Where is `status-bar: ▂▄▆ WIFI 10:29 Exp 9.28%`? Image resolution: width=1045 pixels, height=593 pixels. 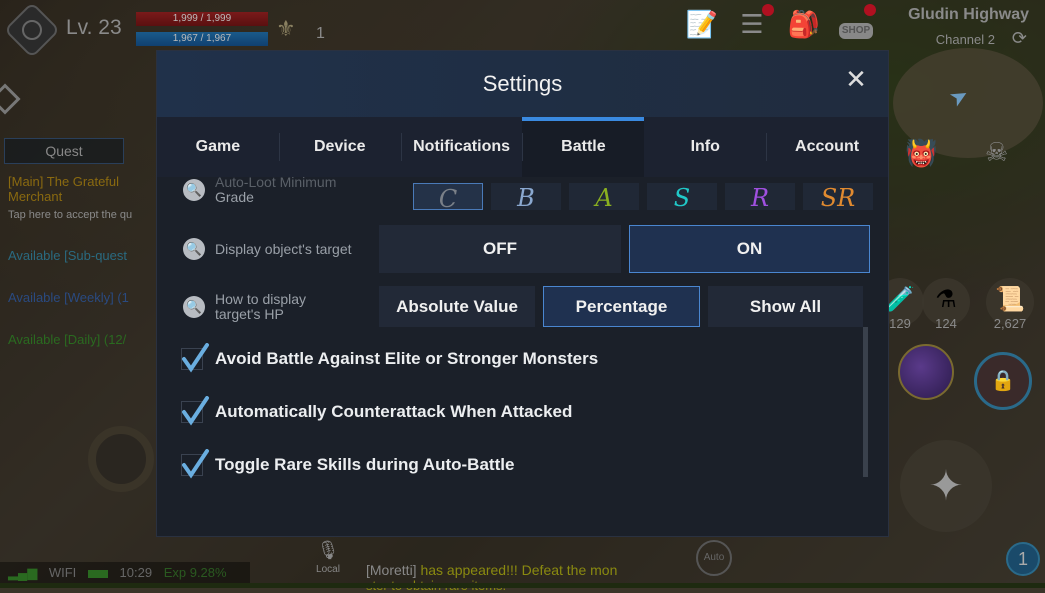
status-bar: ▂▄▆ WIFI 10:29 Exp 9.28% is located at coordinates (125, 573).